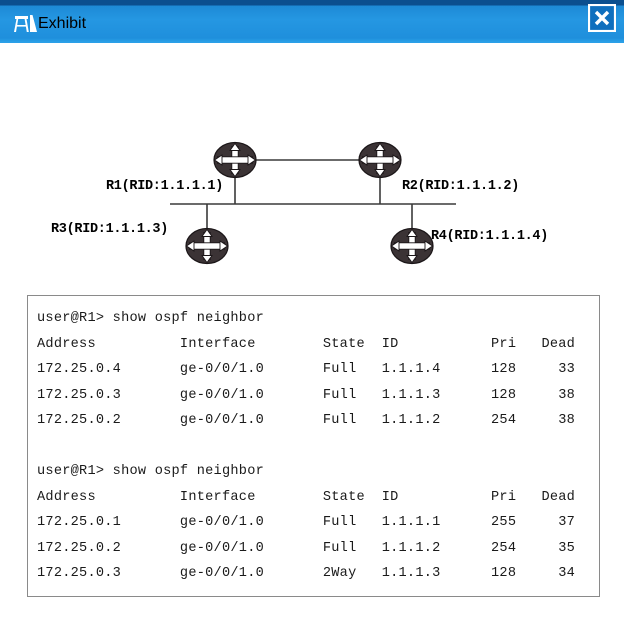 The width and height of the screenshot is (624, 633). What do you see at coordinates (490, 236) in the screenshot?
I see `router-label-r4: R4(RID:1.1.1.4)` at bounding box center [490, 236].